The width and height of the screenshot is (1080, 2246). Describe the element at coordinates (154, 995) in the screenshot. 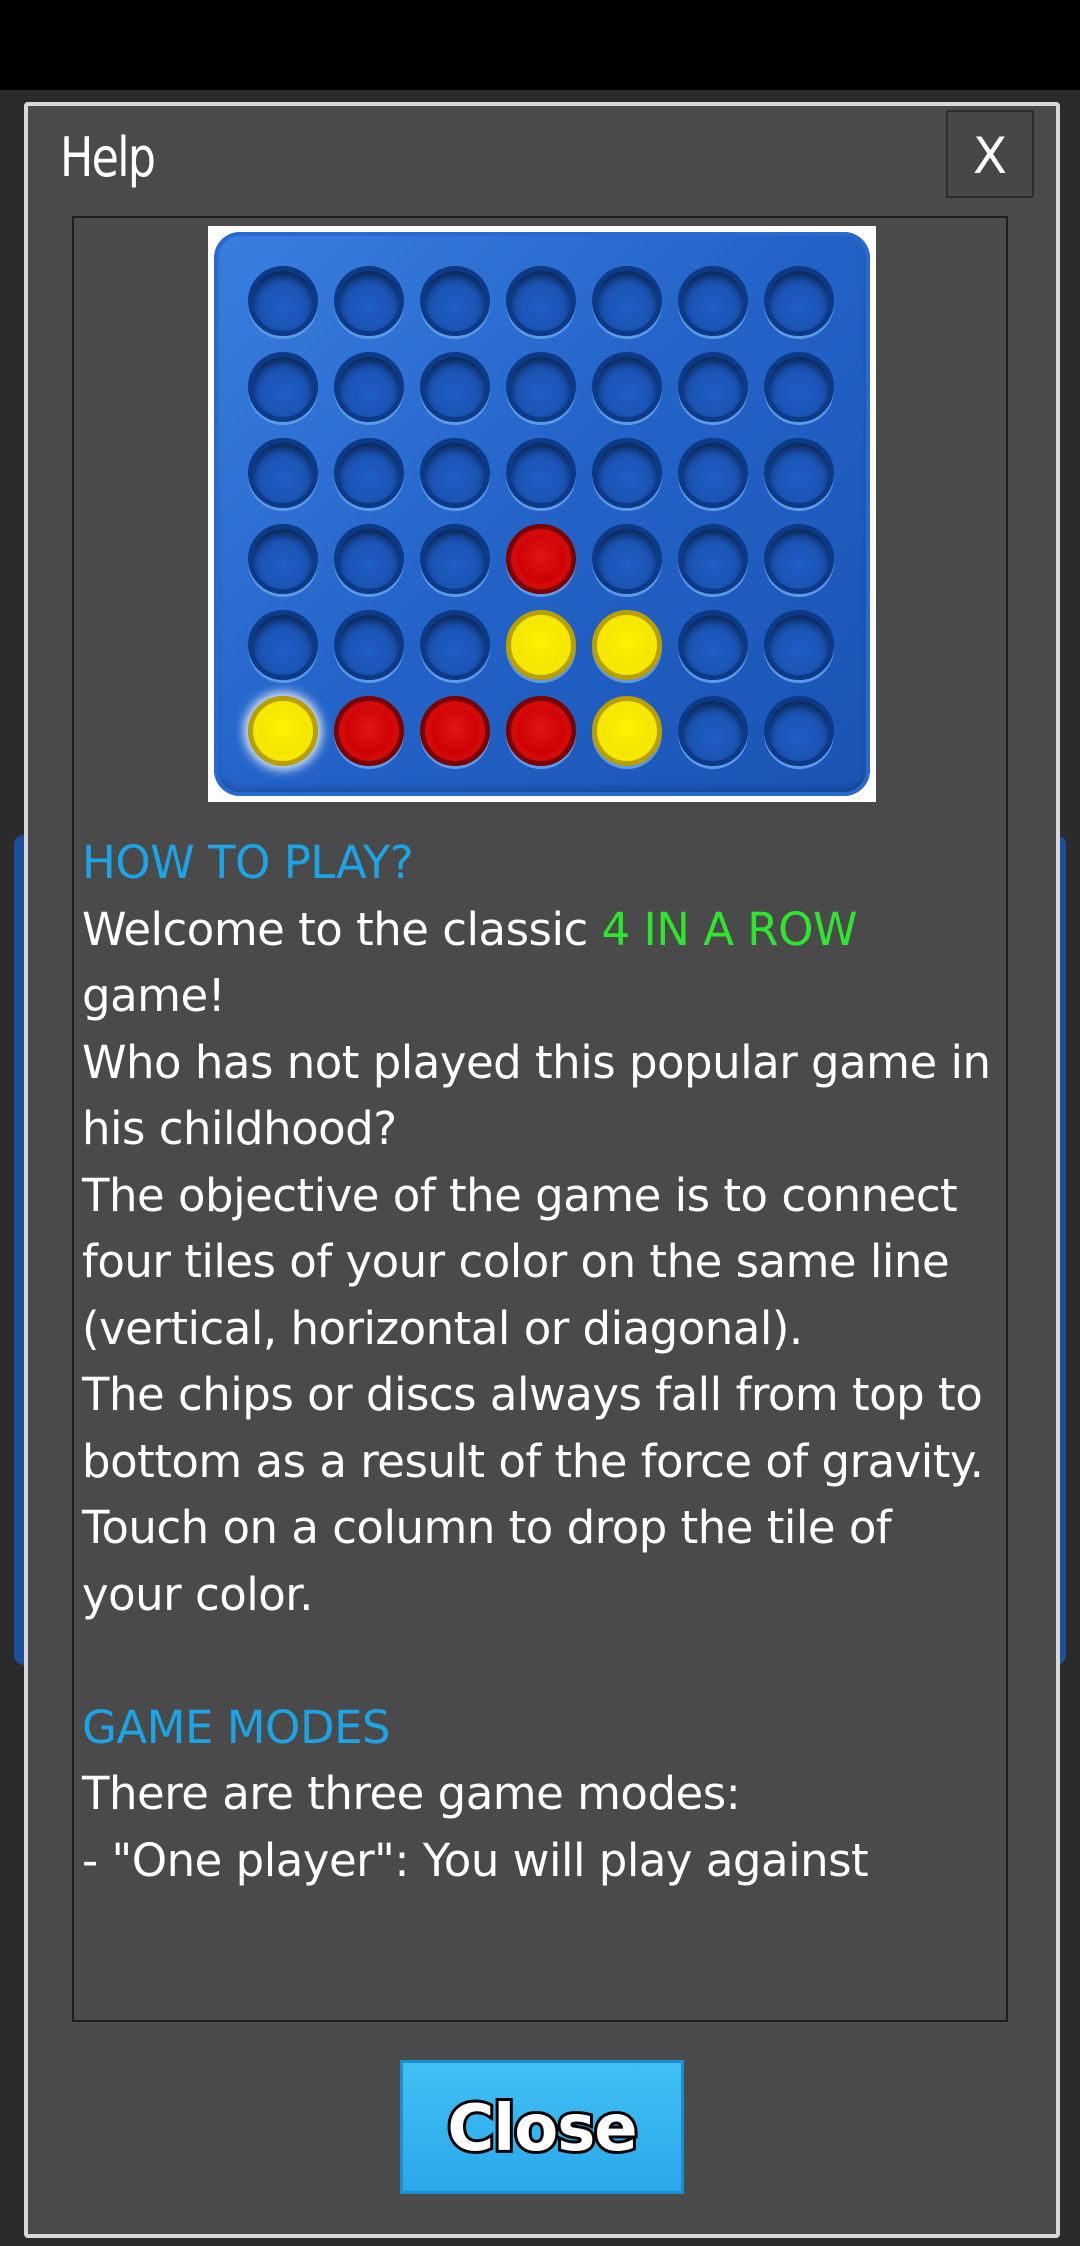

I see `welcome-suffix: game!` at that location.